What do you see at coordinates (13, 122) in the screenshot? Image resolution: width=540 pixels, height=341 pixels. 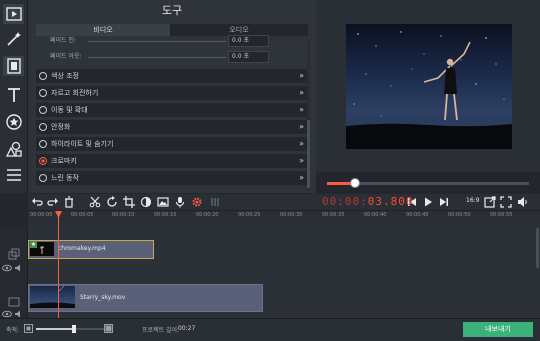 I see `star-badge-icon` at bounding box center [13, 122].